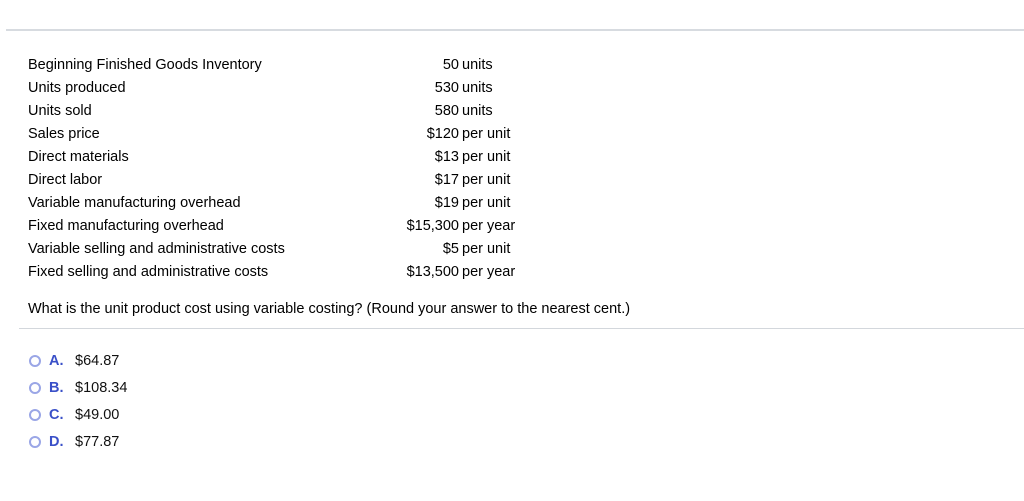 The width and height of the screenshot is (1024, 501). Describe the element at coordinates (446, 180) in the screenshot. I see `row-value: $17` at that location.